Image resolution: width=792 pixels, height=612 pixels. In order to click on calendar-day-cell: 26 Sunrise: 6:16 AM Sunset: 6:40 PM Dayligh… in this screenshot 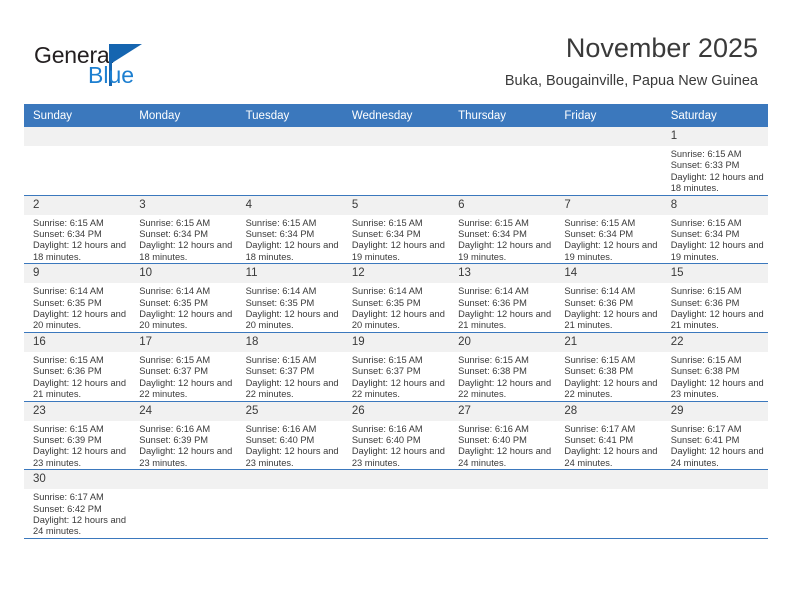, I will do `click(396, 436)`.